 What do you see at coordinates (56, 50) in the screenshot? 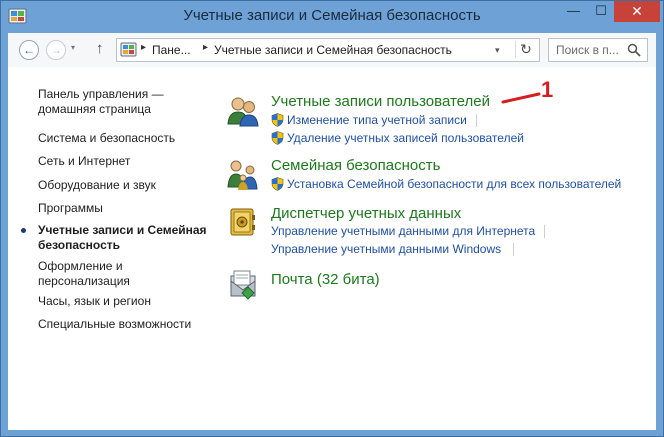
I see `forward-button: →` at bounding box center [56, 50].